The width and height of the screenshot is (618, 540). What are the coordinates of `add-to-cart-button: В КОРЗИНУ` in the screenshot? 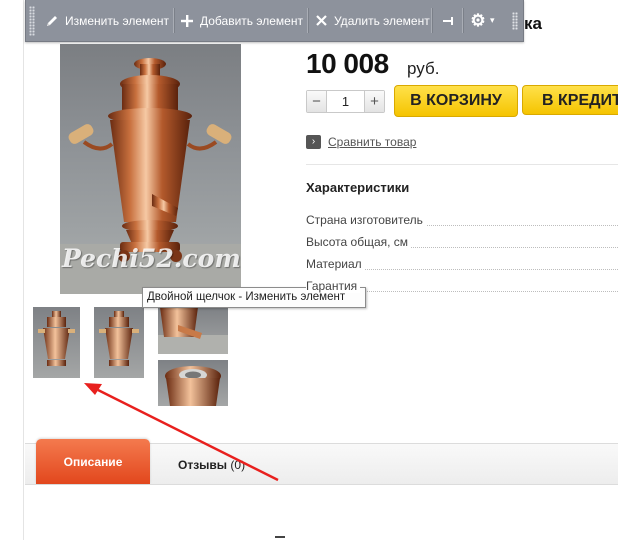 It's located at (456, 101).